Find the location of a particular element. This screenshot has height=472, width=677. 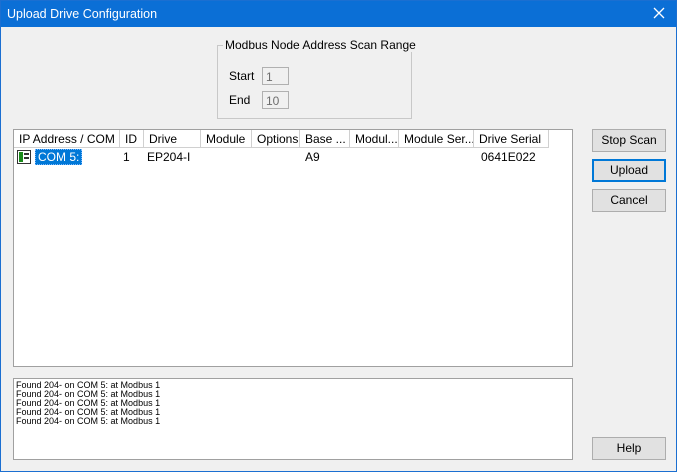

drive-icon is located at coordinates (24, 157).